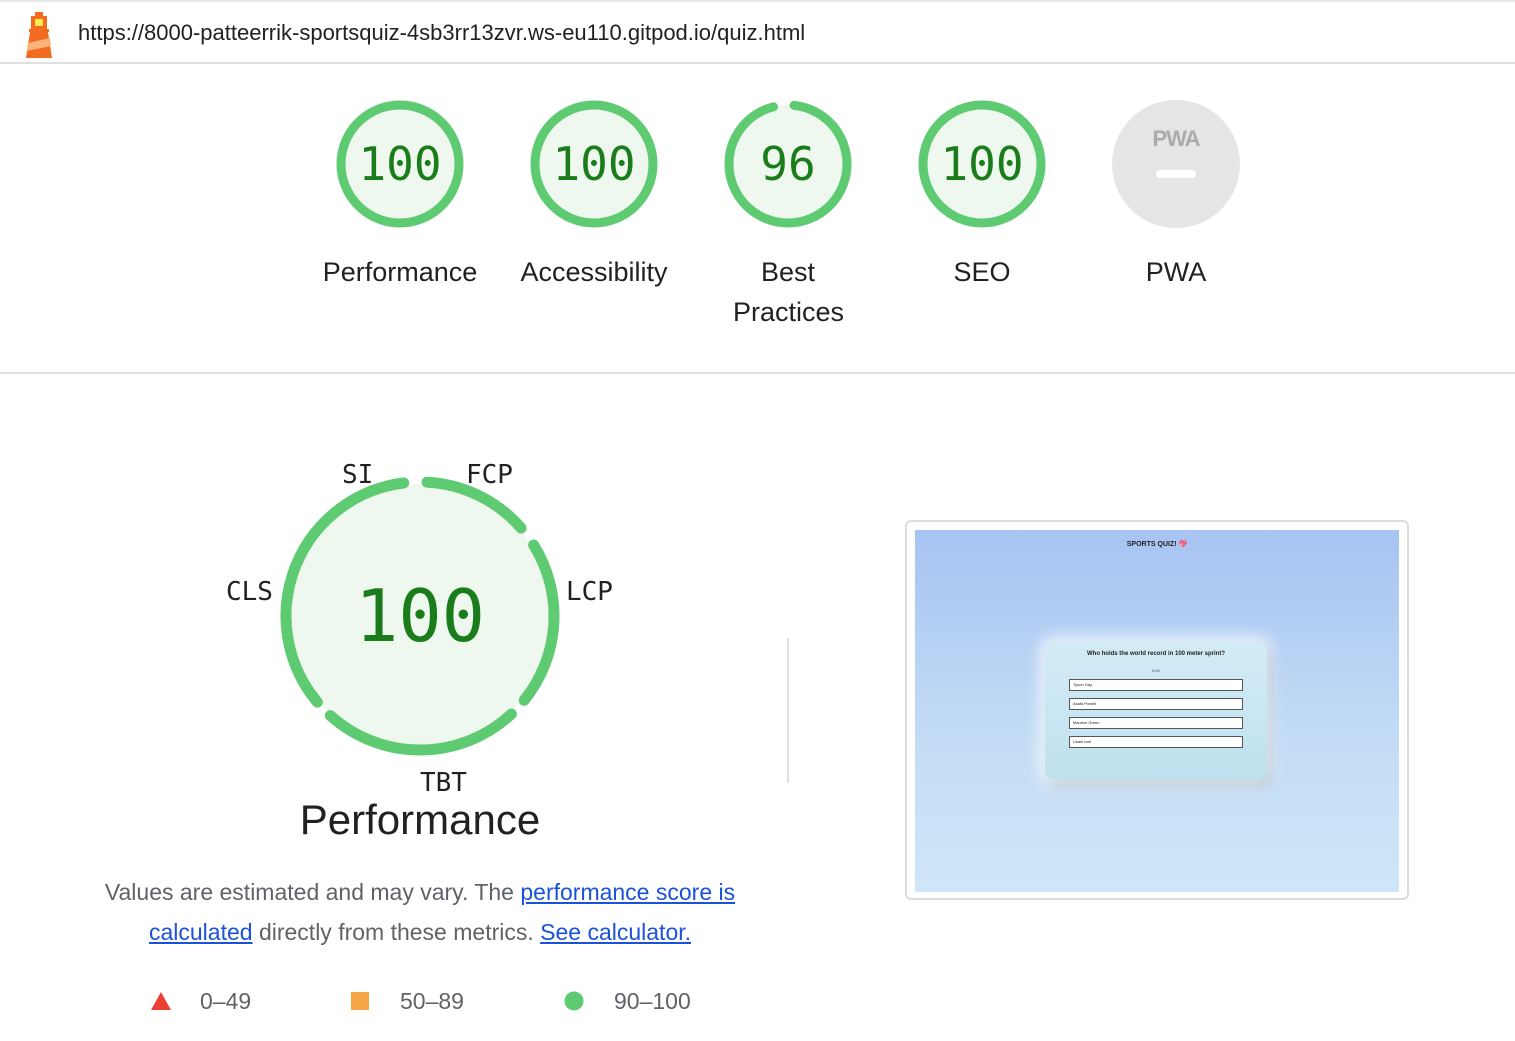 The width and height of the screenshot is (1515, 1041). I want to click on score-legend: 0–49 50–89 90–100, so click(440, 1001).